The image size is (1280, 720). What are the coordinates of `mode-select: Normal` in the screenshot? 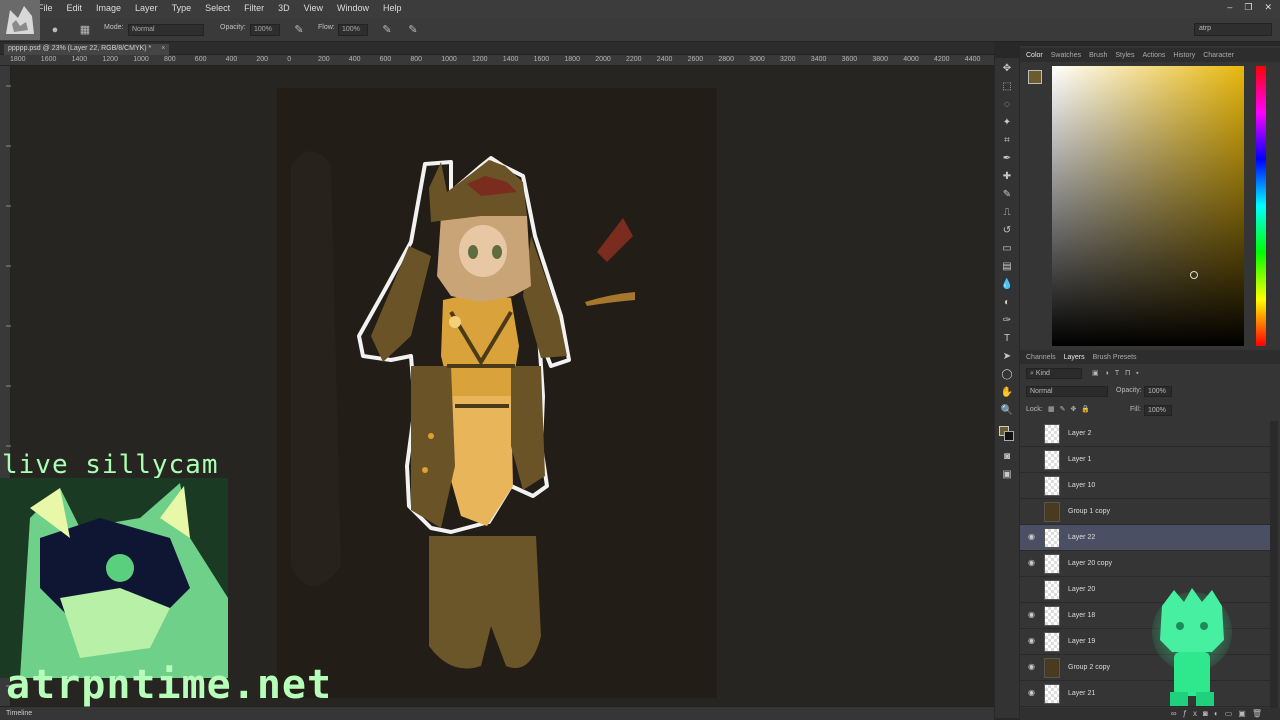 It's located at (166, 30).